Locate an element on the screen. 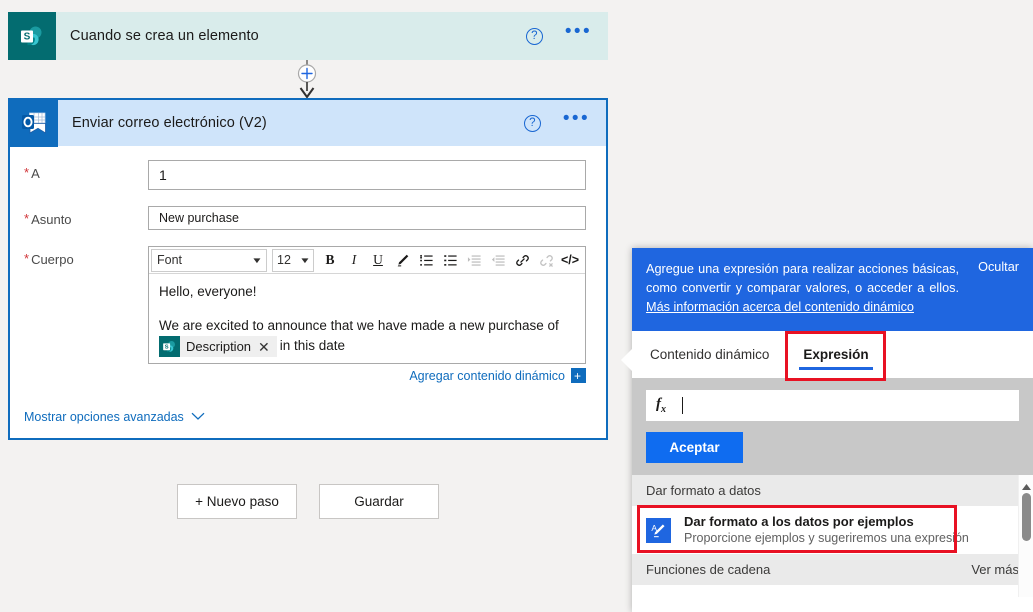 The width and height of the screenshot is (1033, 612). underline-icon: U is located at coordinates (378, 260).